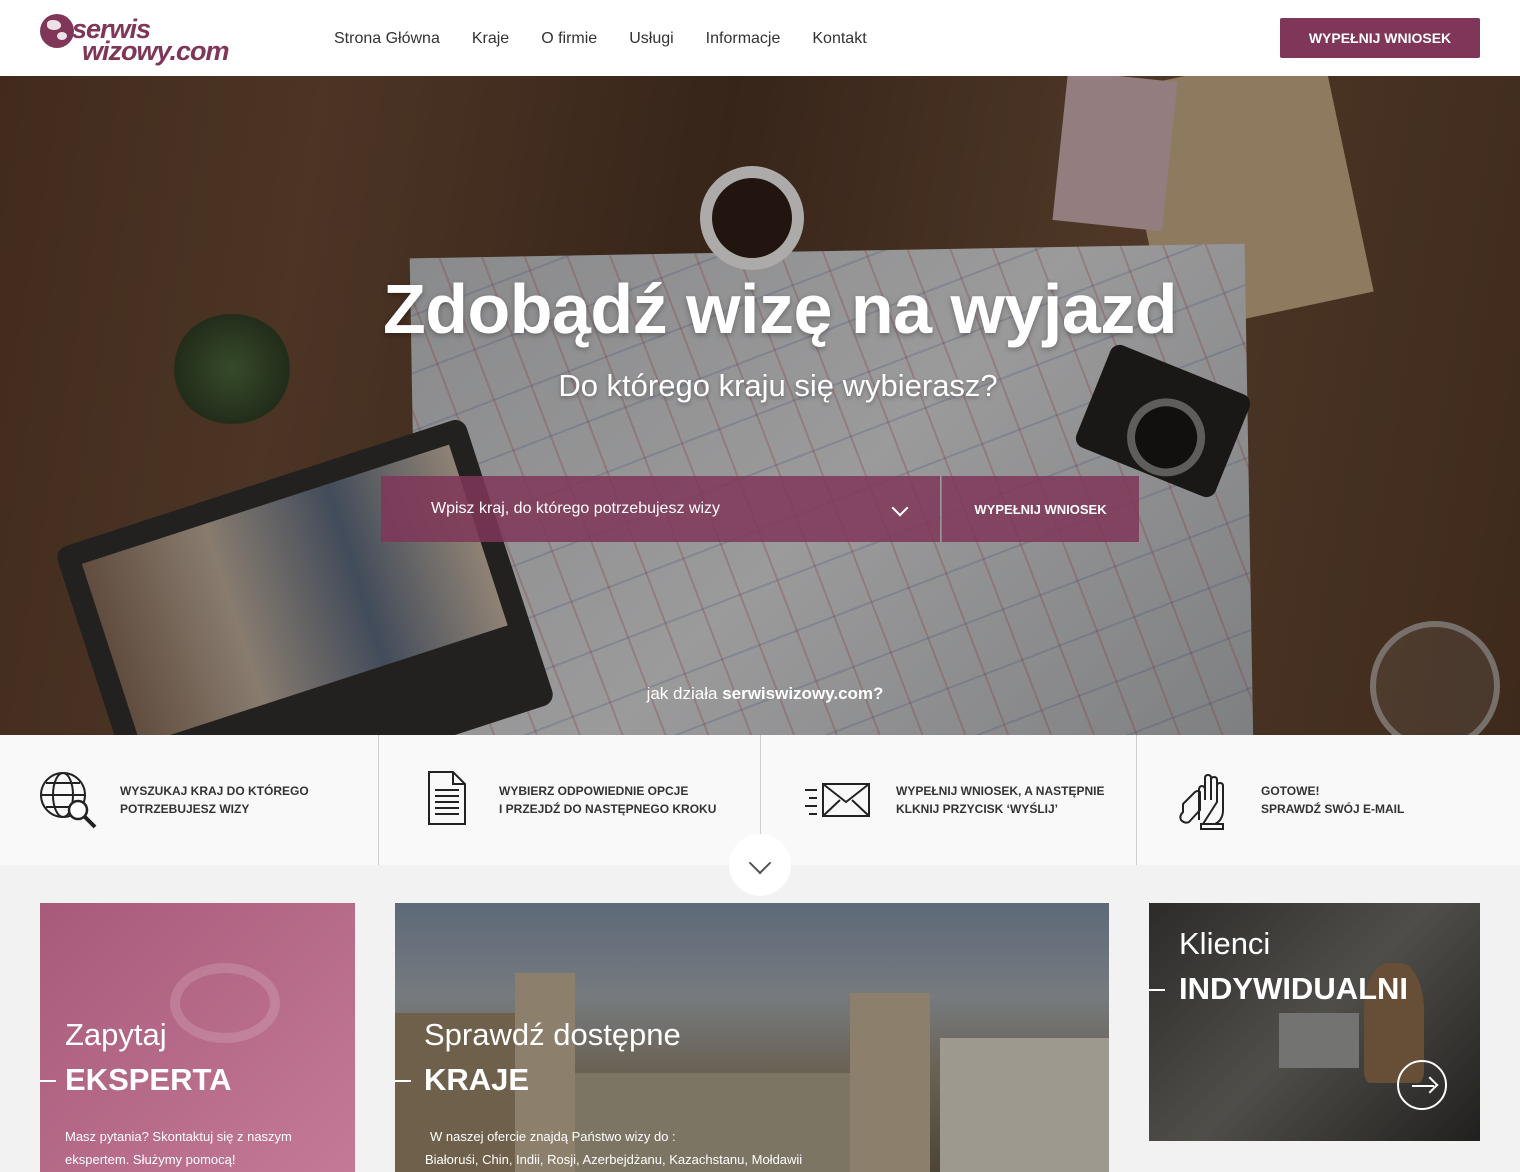 The height and width of the screenshot is (1172, 1520). What do you see at coordinates (1380, 38) in the screenshot?
I see `fill-application-button: WYPEŁNIJ WNIOSEK` at bounding box center [1380, 38].